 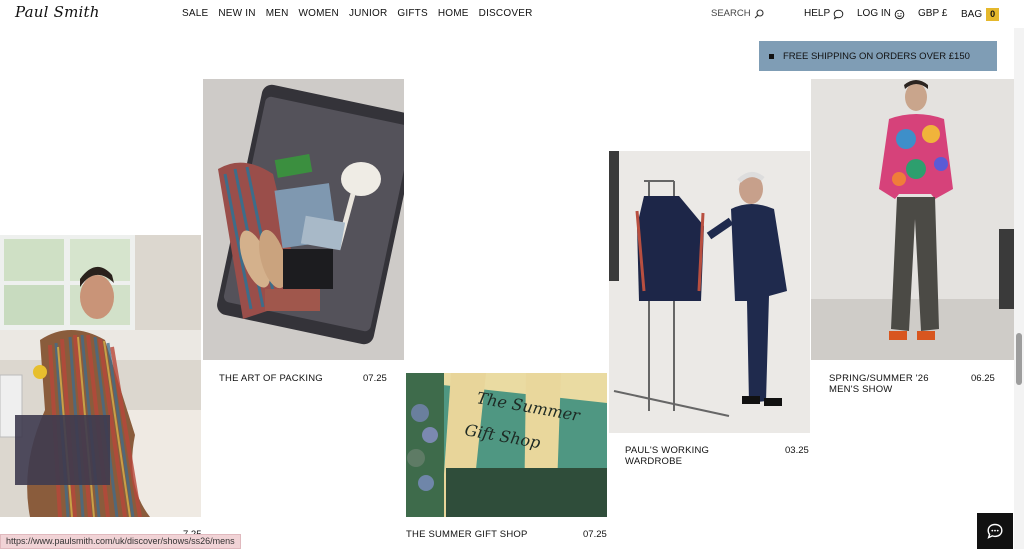 What do you see at coordinates (731, 13) in the screenshot?
I see `search-label: SEARCH` at bounding box center [731, 13].